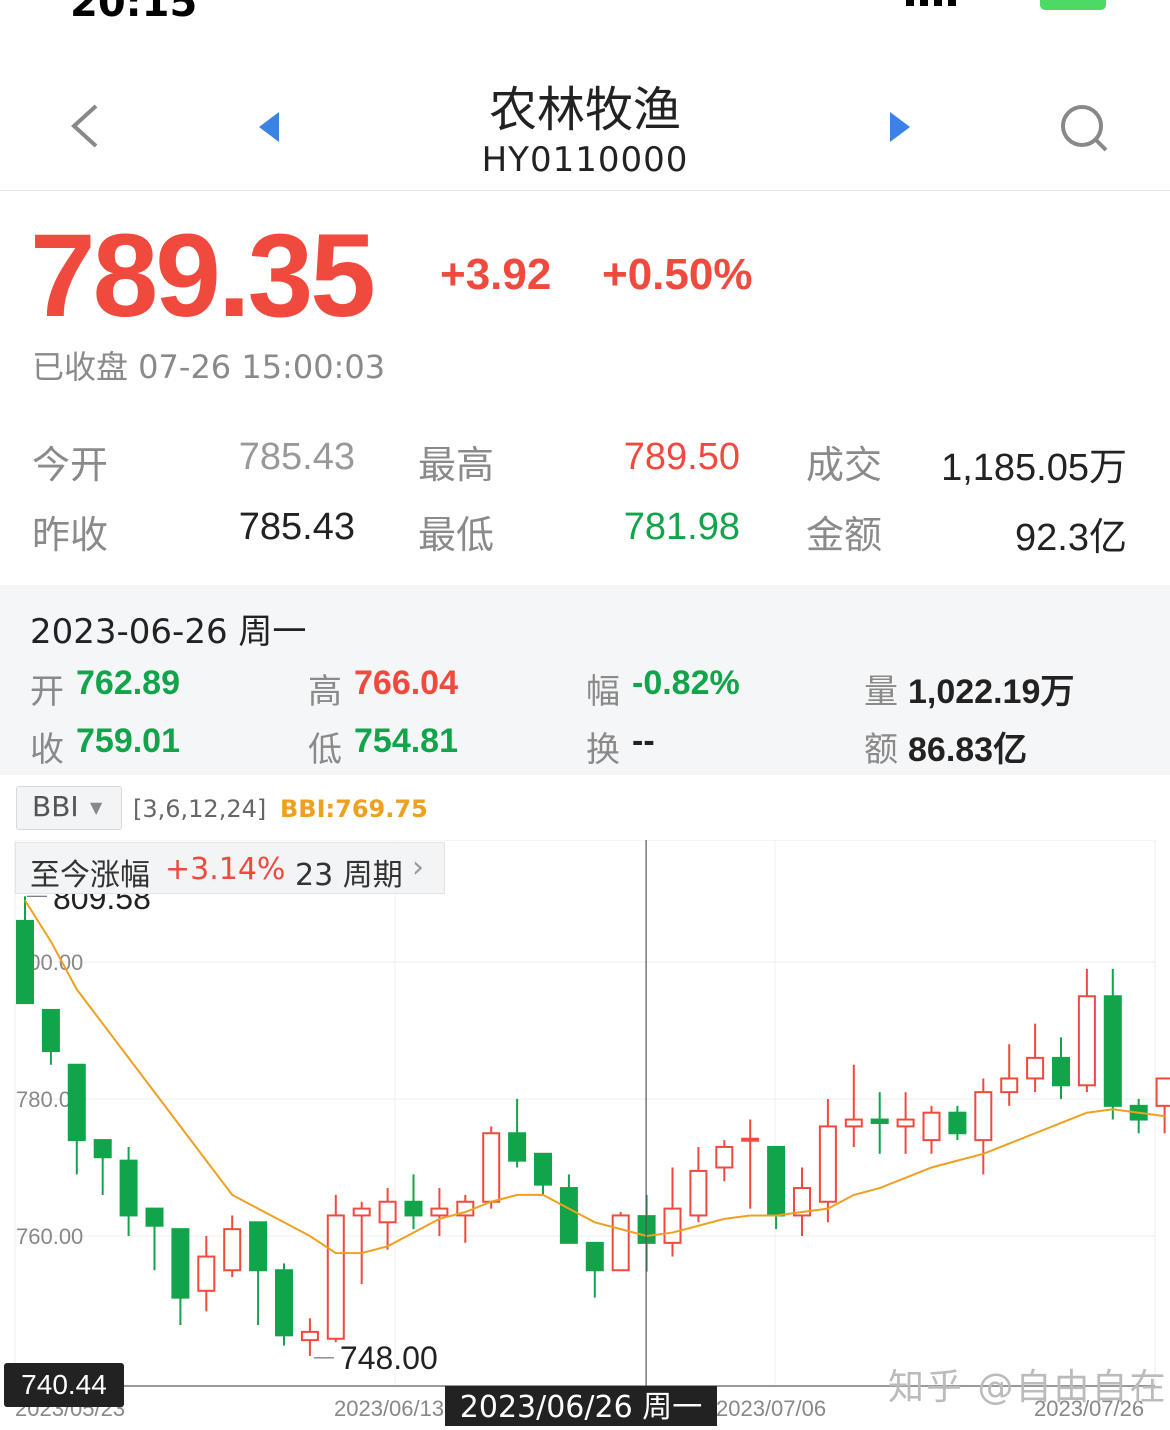 The height and width of the screenshot is (1430, 1170). I want to click on detail-vol-label: 量, so click(881, 692).